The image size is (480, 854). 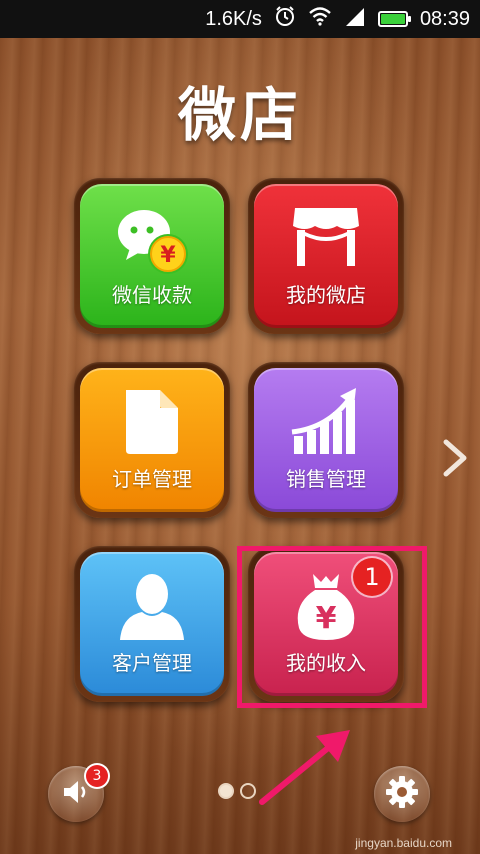 I want to click on status-bar: 1.6K/s 08:39, so click(x=240, y=19).